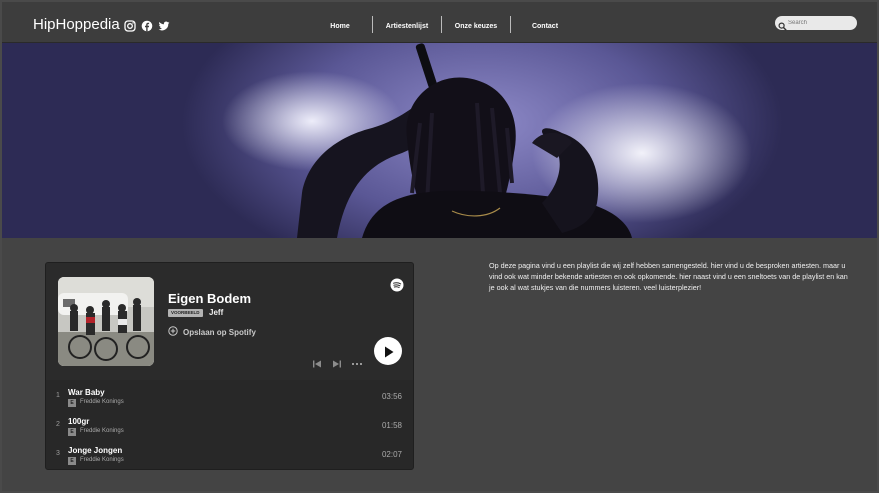 This screenshot has width=879, height=493. Describe the element at coordinates (407, 26) in the screenshot. I see `nav-artiestenlijst: Artiestenlijst` at that location.